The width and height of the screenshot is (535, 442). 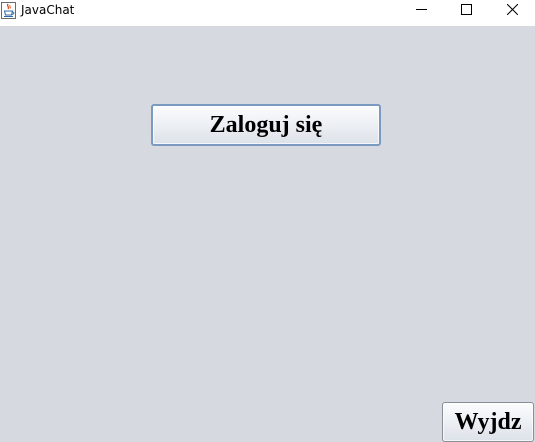 I want to click on java-cup-icon, so click(x=8, y=10).